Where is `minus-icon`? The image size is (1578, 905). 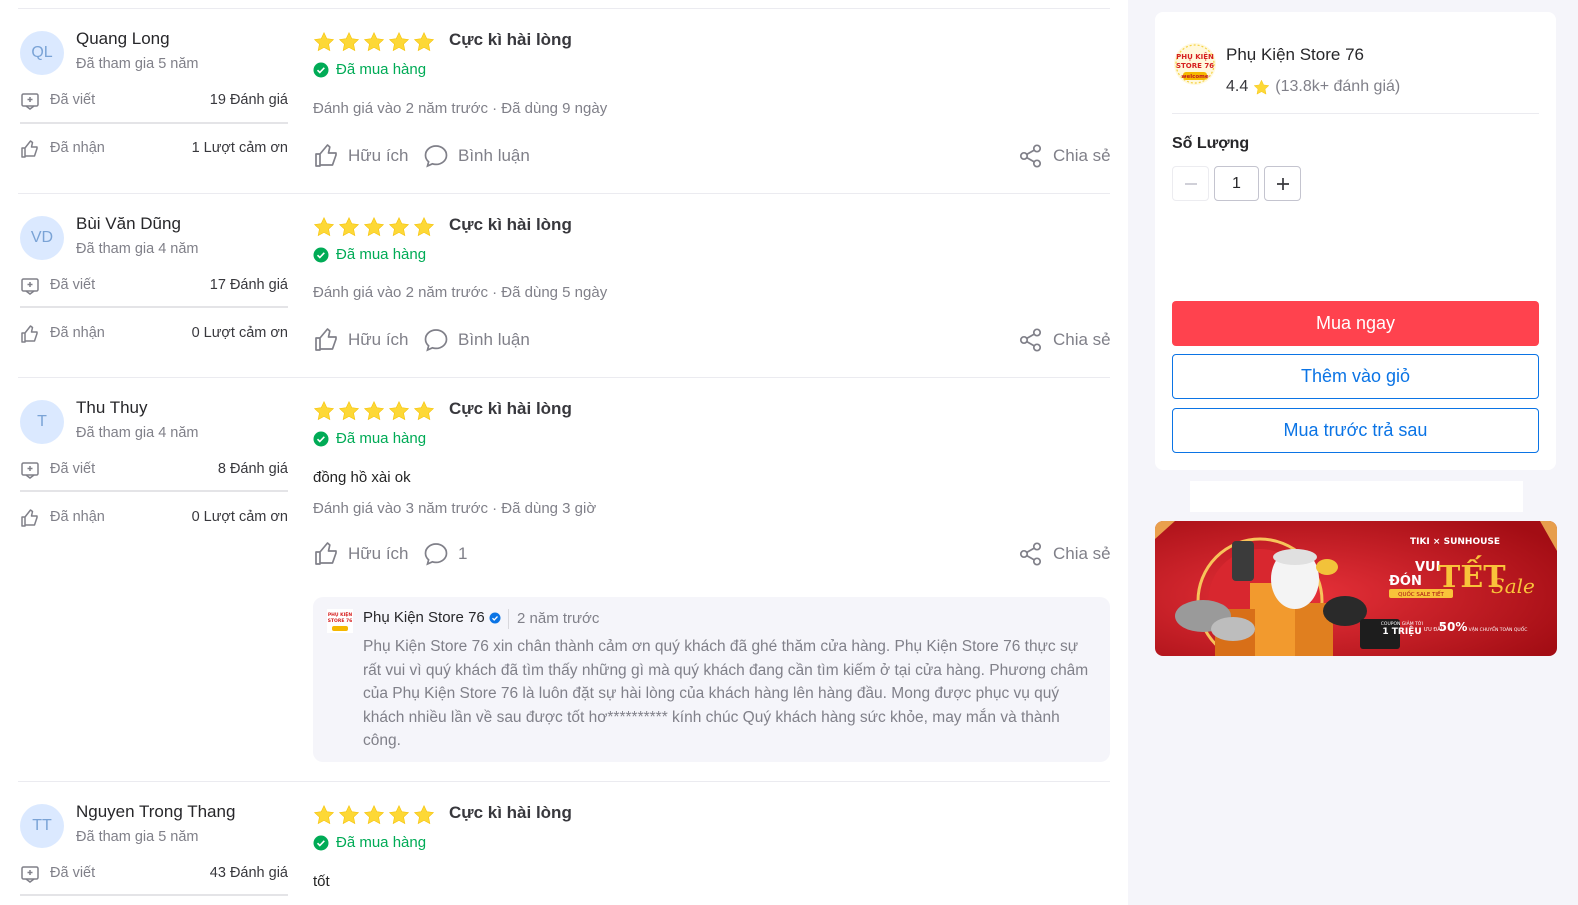
minus-icon is located at coordinates (1190, 183).